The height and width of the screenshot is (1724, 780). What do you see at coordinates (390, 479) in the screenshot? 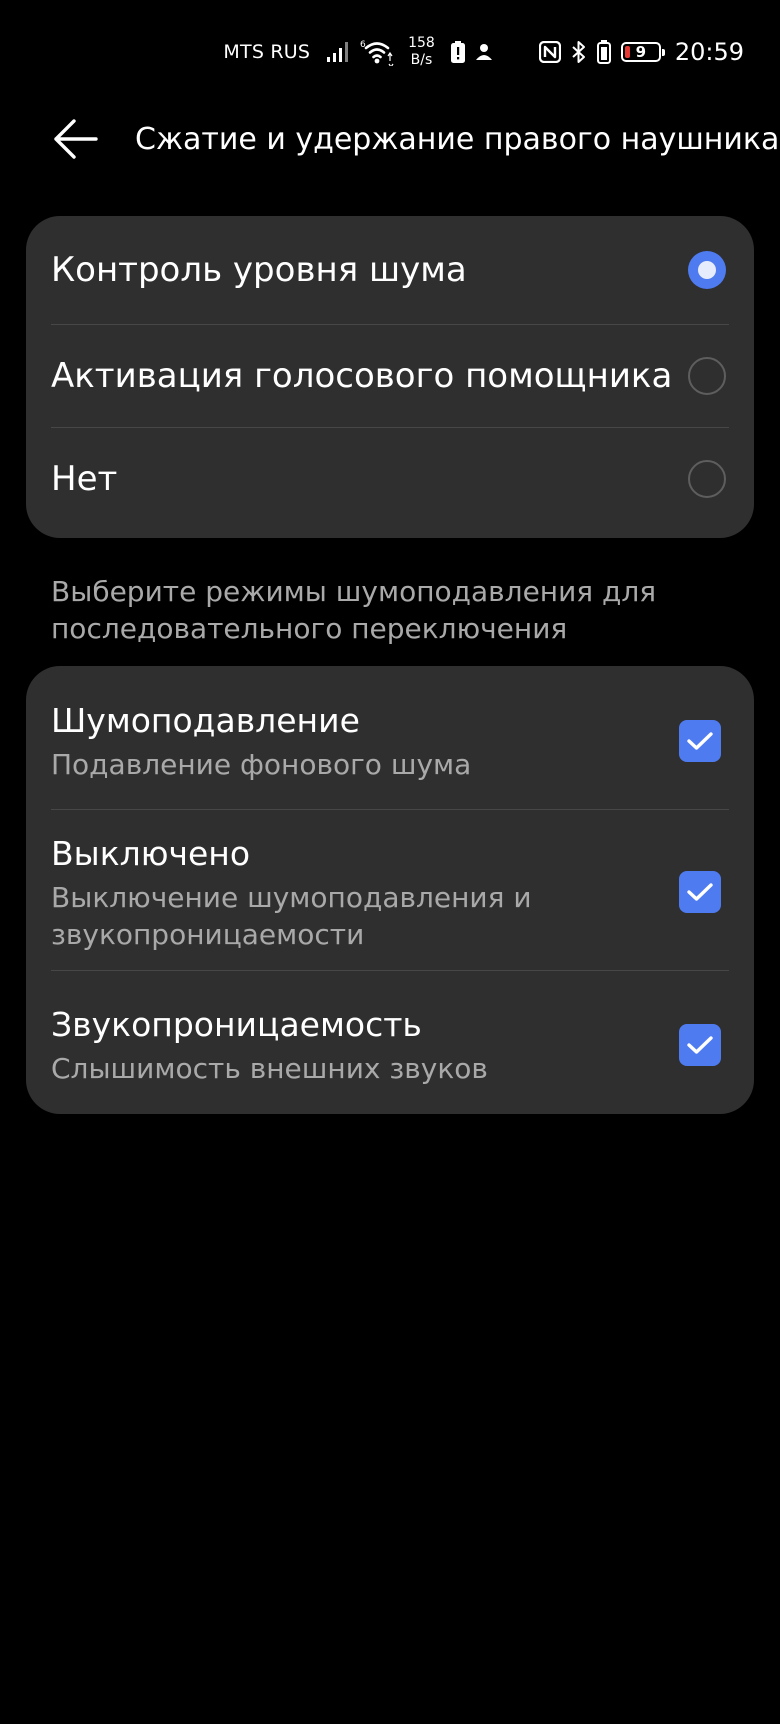
I see `option-none: Нет` at bounding box center [390, 479].